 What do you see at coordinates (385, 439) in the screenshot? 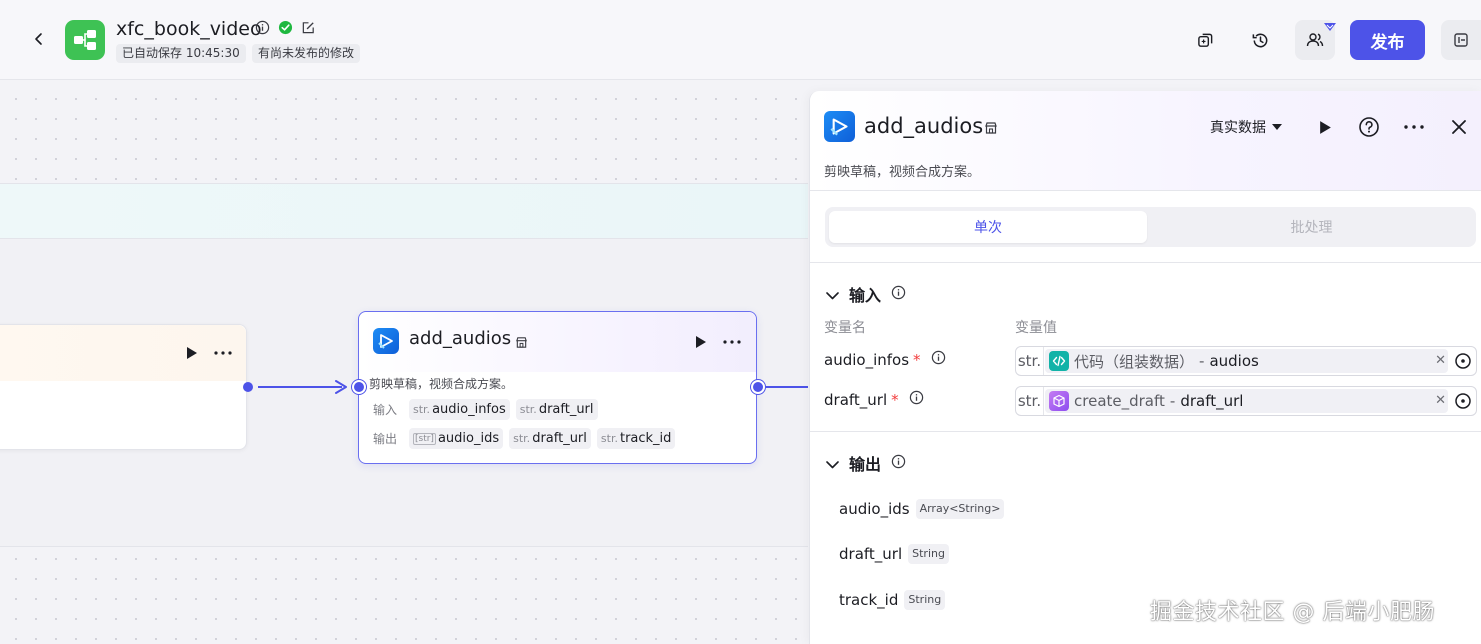
I see `outputs-label: 输出` at bounding box center [385, 439].